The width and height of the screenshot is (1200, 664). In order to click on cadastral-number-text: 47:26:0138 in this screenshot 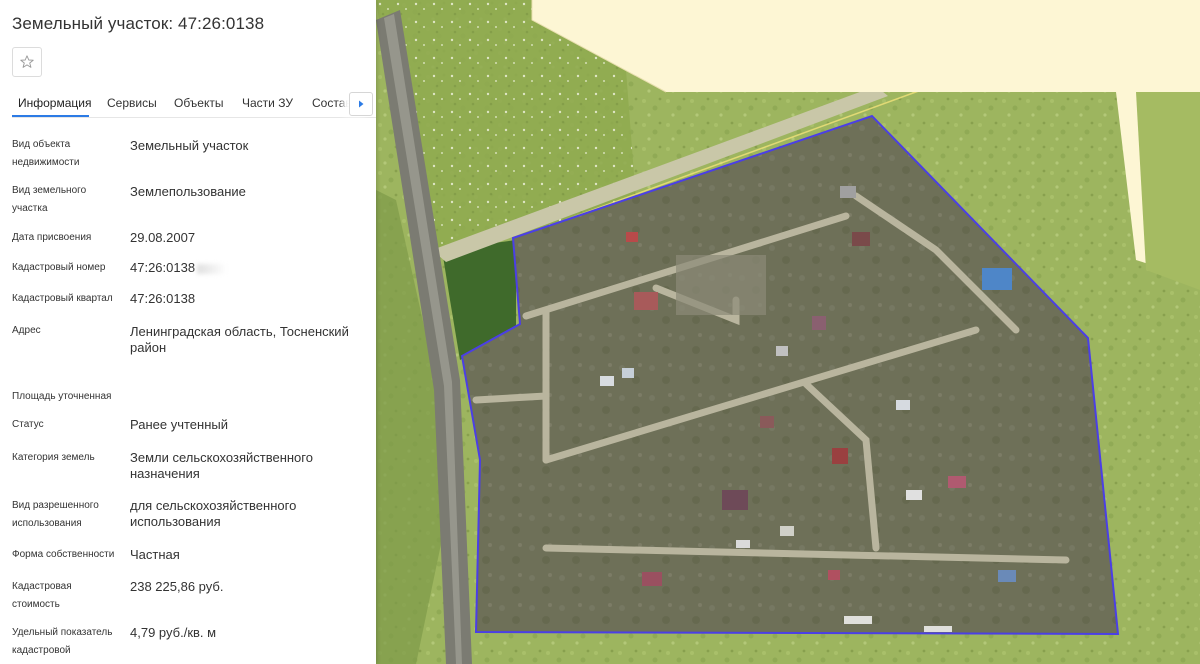, I will do `click(163, 267)`.